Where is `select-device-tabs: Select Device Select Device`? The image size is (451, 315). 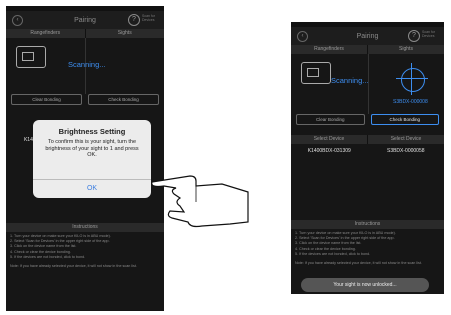 select-device-tabs: Select Device Select Device is located at coordinates (367, 139).